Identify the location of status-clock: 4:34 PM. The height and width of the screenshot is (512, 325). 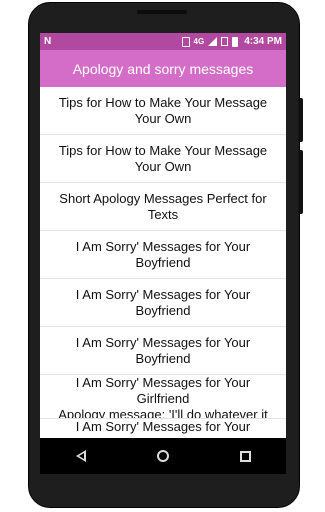
(263, 41).